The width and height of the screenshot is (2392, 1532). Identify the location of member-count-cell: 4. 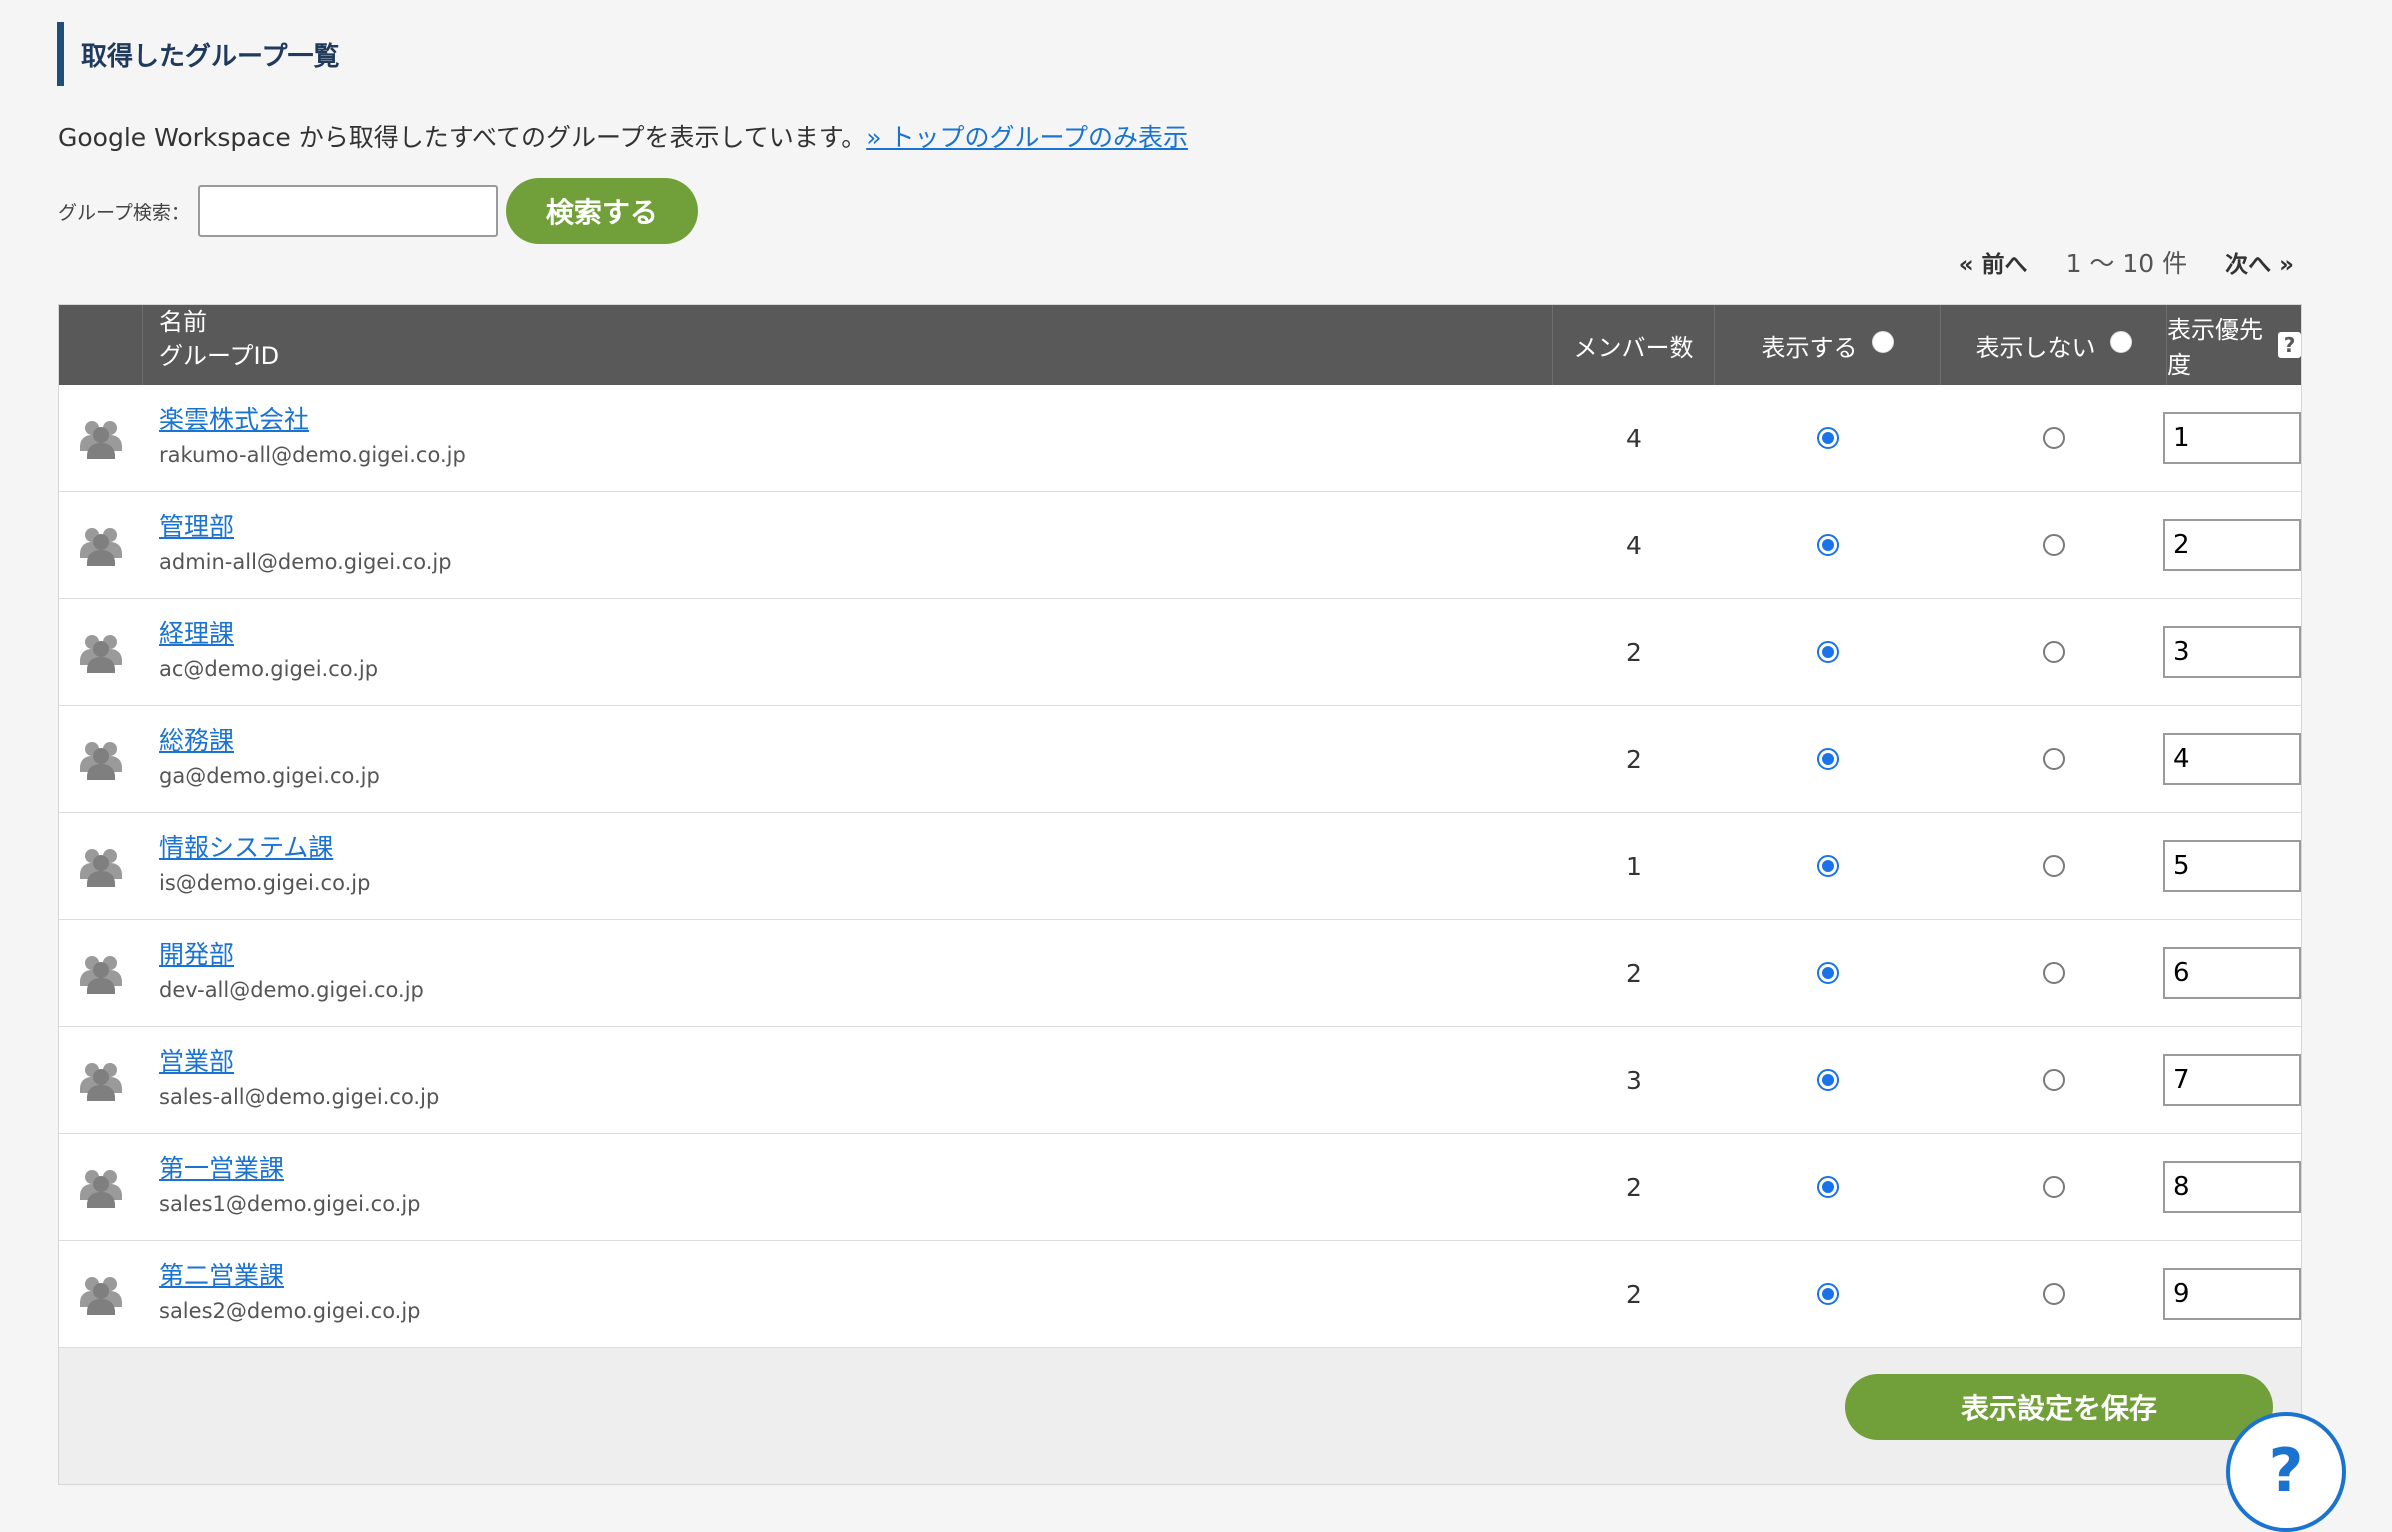
(1634, 438).